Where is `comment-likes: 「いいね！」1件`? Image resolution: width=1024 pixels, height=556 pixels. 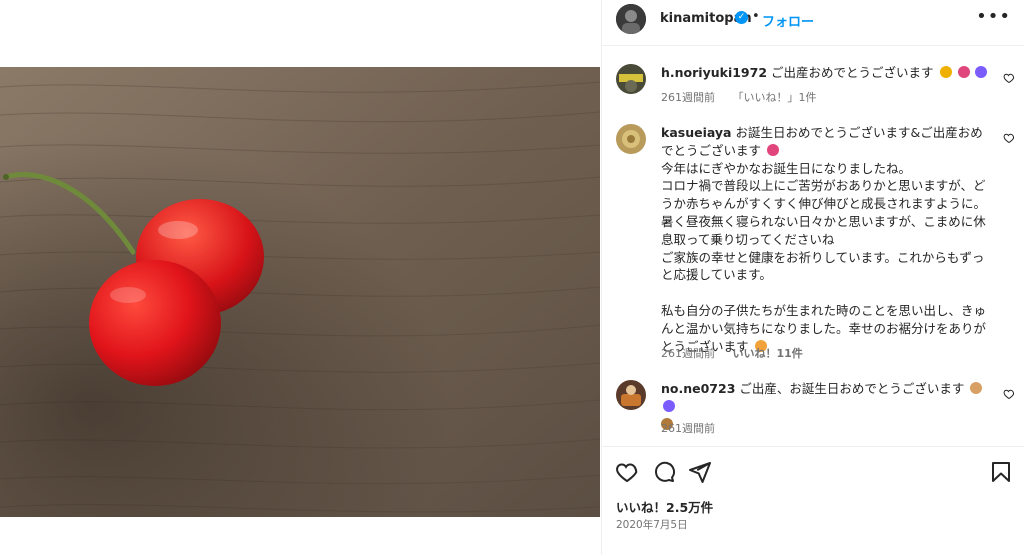
comment-likes: 「いいね！」1件 is located at coordinates (775, 97).